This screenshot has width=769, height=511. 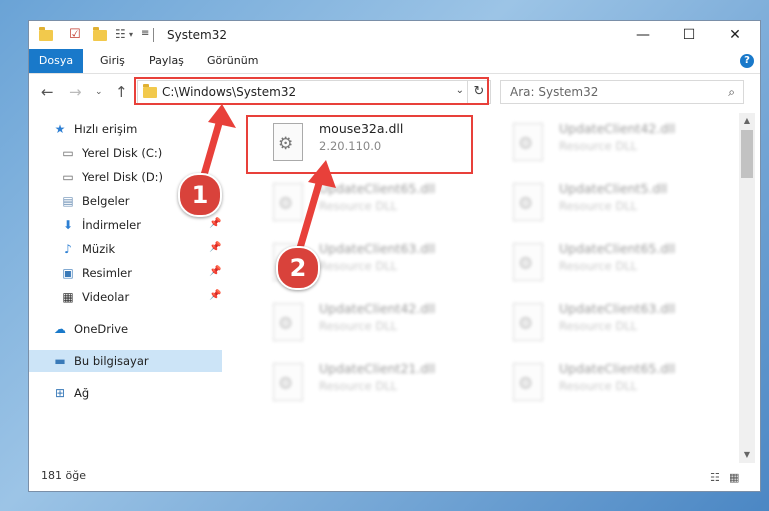 What do you see at coordinates (222, 116) in the screenshot?
I see `arrow-1-head` at bounding box center [222, 116].